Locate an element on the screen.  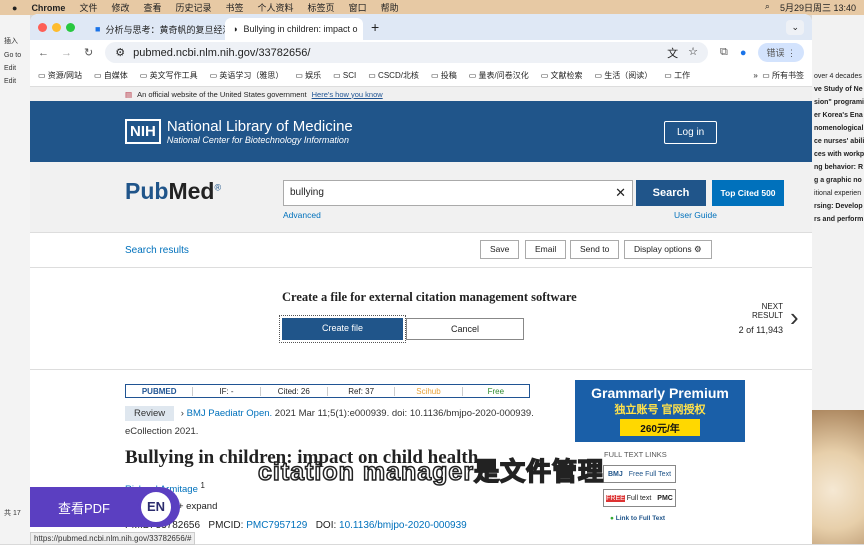
menu-bookmarks: 书签 is located at coordinates (235, 7).